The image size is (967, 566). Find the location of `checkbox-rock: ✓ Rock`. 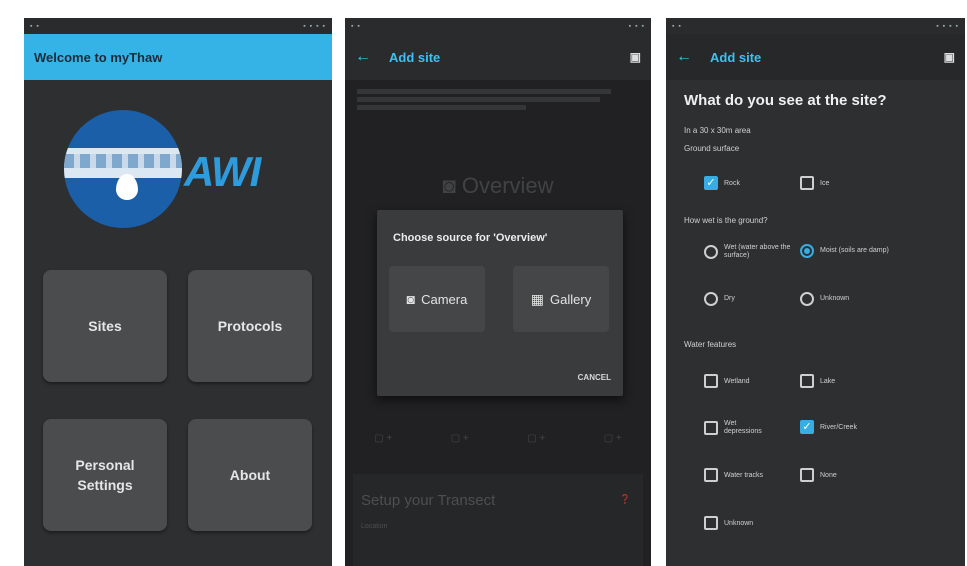

checkbox-rock: ✓ Rock is located at coordinates (722, 183).